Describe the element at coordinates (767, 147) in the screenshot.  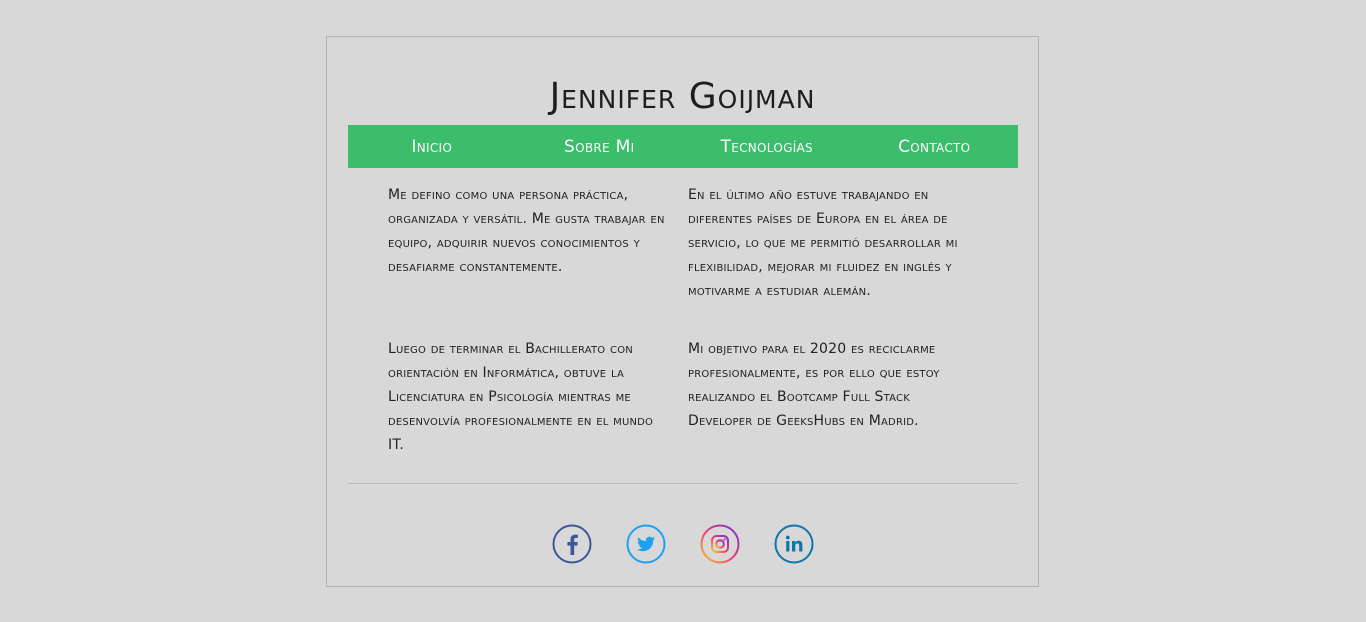
I see `nav-item-tecnologias: Tecnologías` at that location.